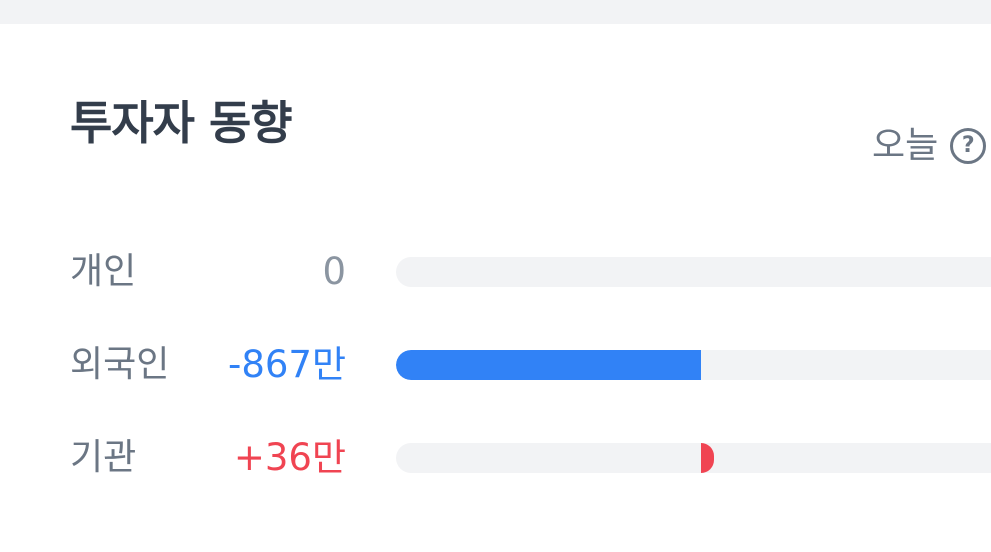 The width and height of the screenshot is (991, 552). What do you see at coordinates (289, 457) in the screenshot?
I see `investor-net-value: +36만` at bounding box center [289, 457].